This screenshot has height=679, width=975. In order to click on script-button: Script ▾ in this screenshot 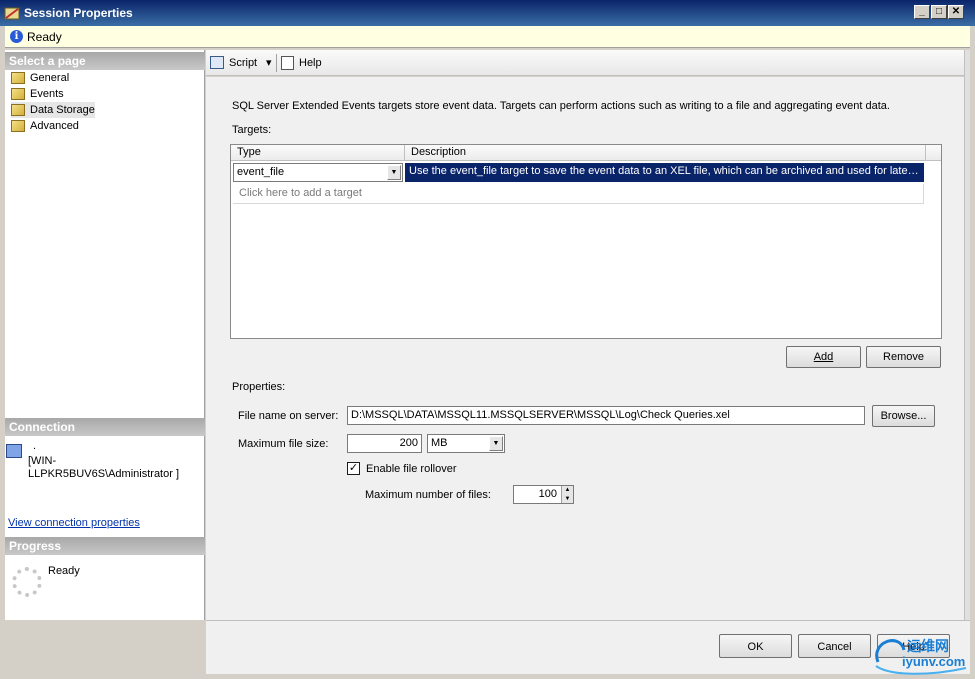, I will do `click(241, 63)`.